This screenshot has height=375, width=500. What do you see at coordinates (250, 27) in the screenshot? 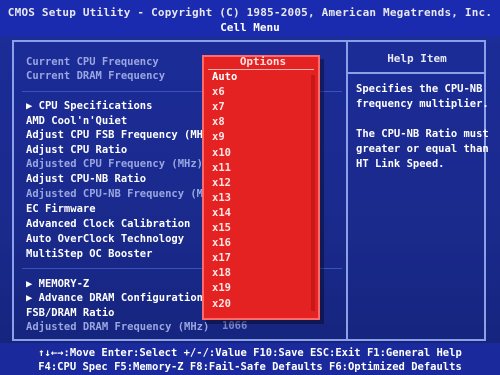
I see `menu-title: Cell Menu` at bounding box center [250, 27].